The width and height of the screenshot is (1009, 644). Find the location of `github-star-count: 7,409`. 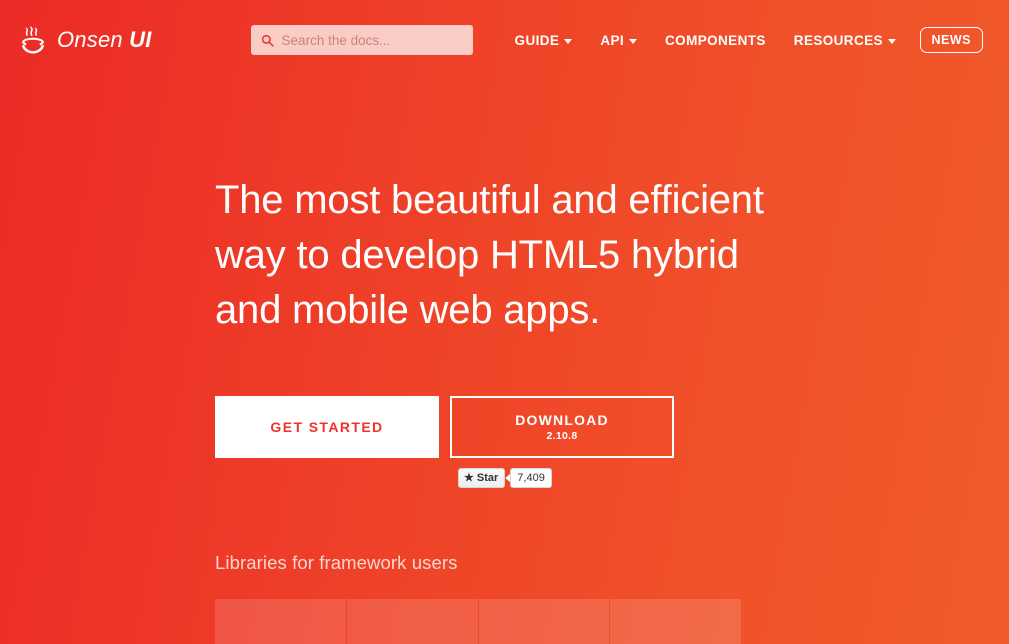

github-star-count: 7,409 is located at coordinates (531, 478).